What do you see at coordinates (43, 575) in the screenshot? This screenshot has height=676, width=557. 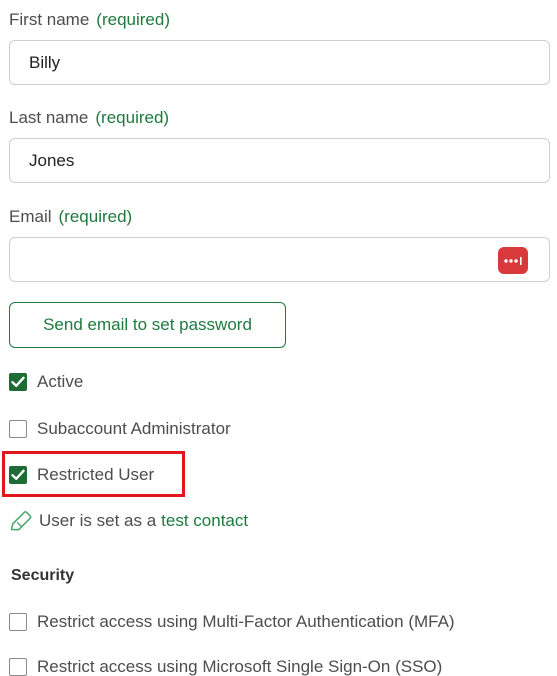 I see `security-heading: Security` at bounding box center [43, 575].